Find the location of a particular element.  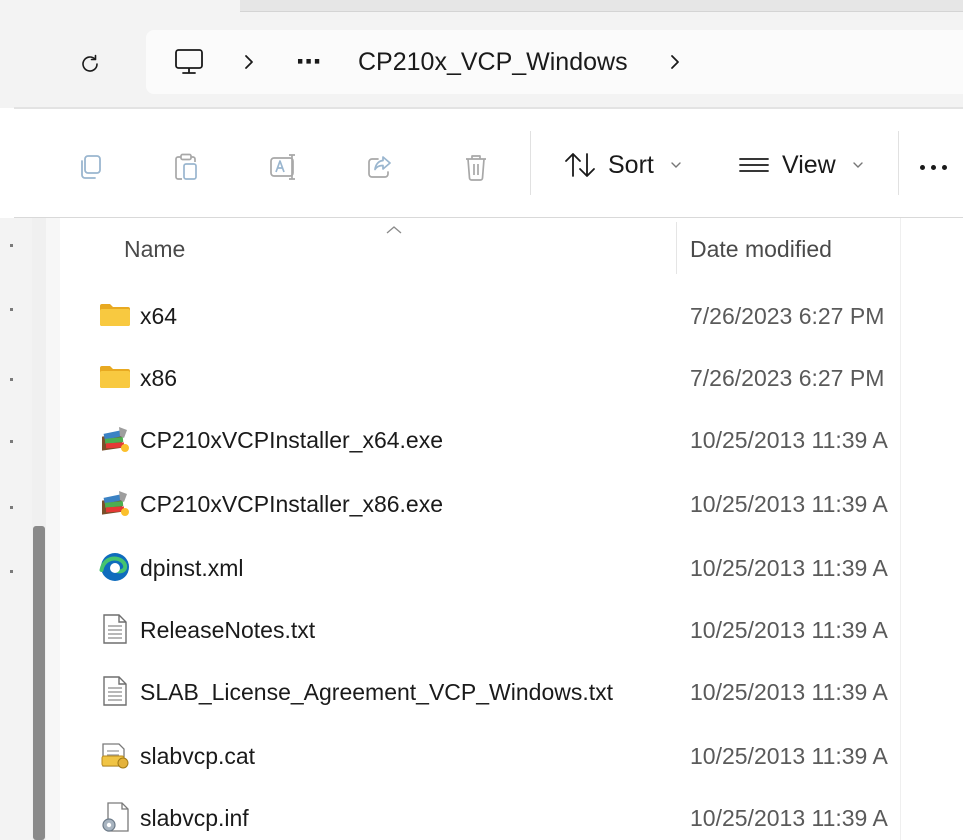

paste-button is located at coordinates (186, 167).